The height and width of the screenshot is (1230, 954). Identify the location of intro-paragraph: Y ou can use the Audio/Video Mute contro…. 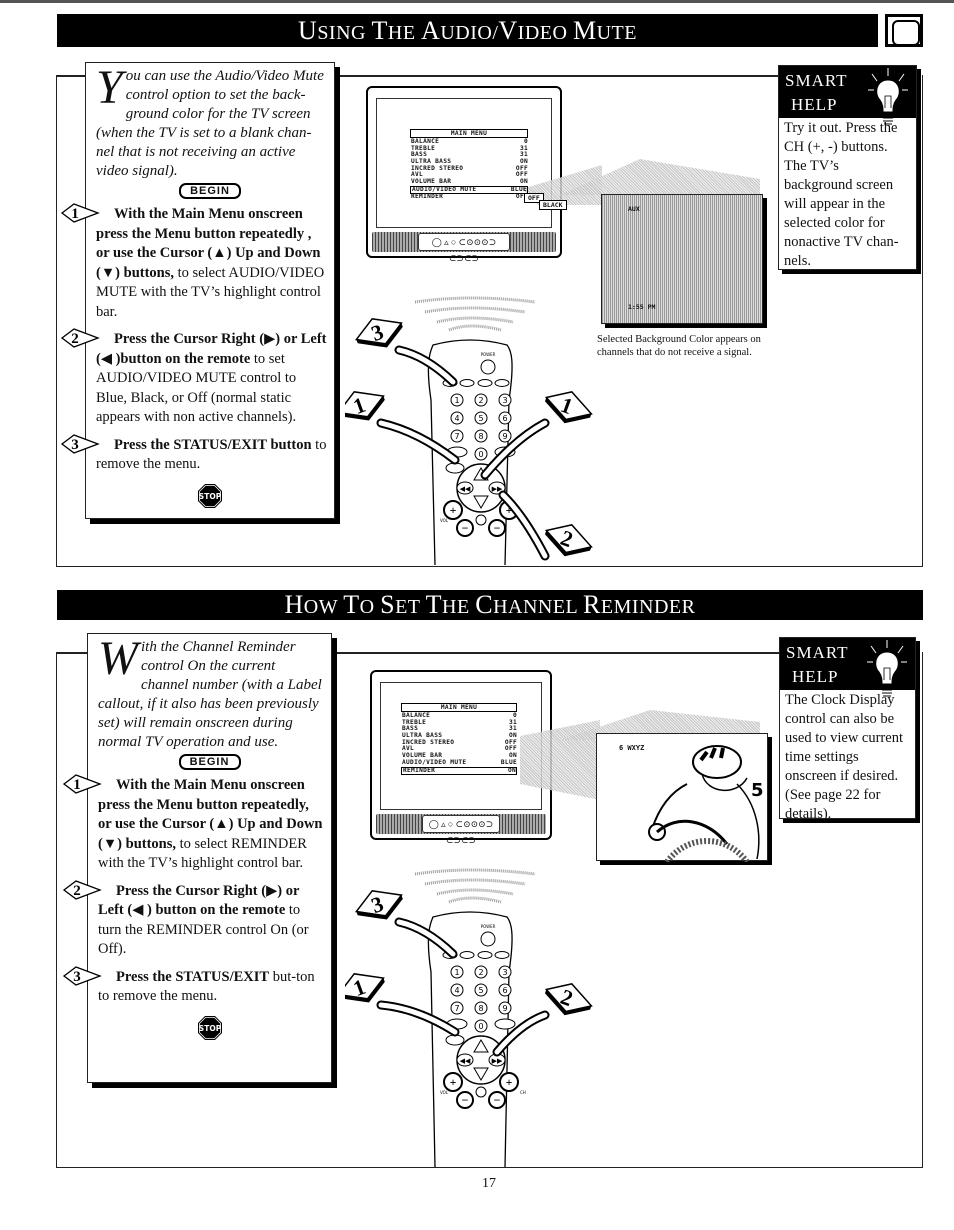
(210, 122).